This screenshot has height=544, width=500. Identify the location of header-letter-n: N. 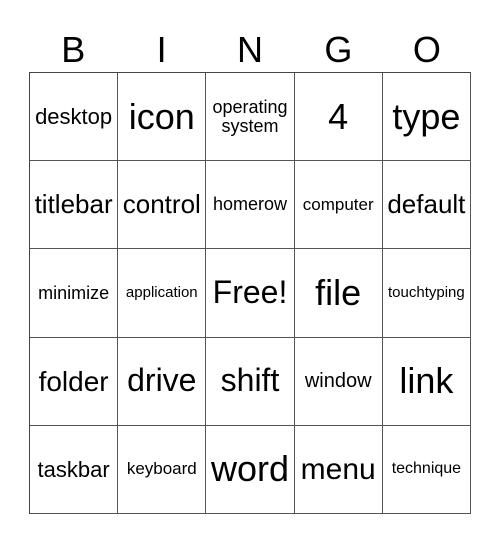
(250, 49).